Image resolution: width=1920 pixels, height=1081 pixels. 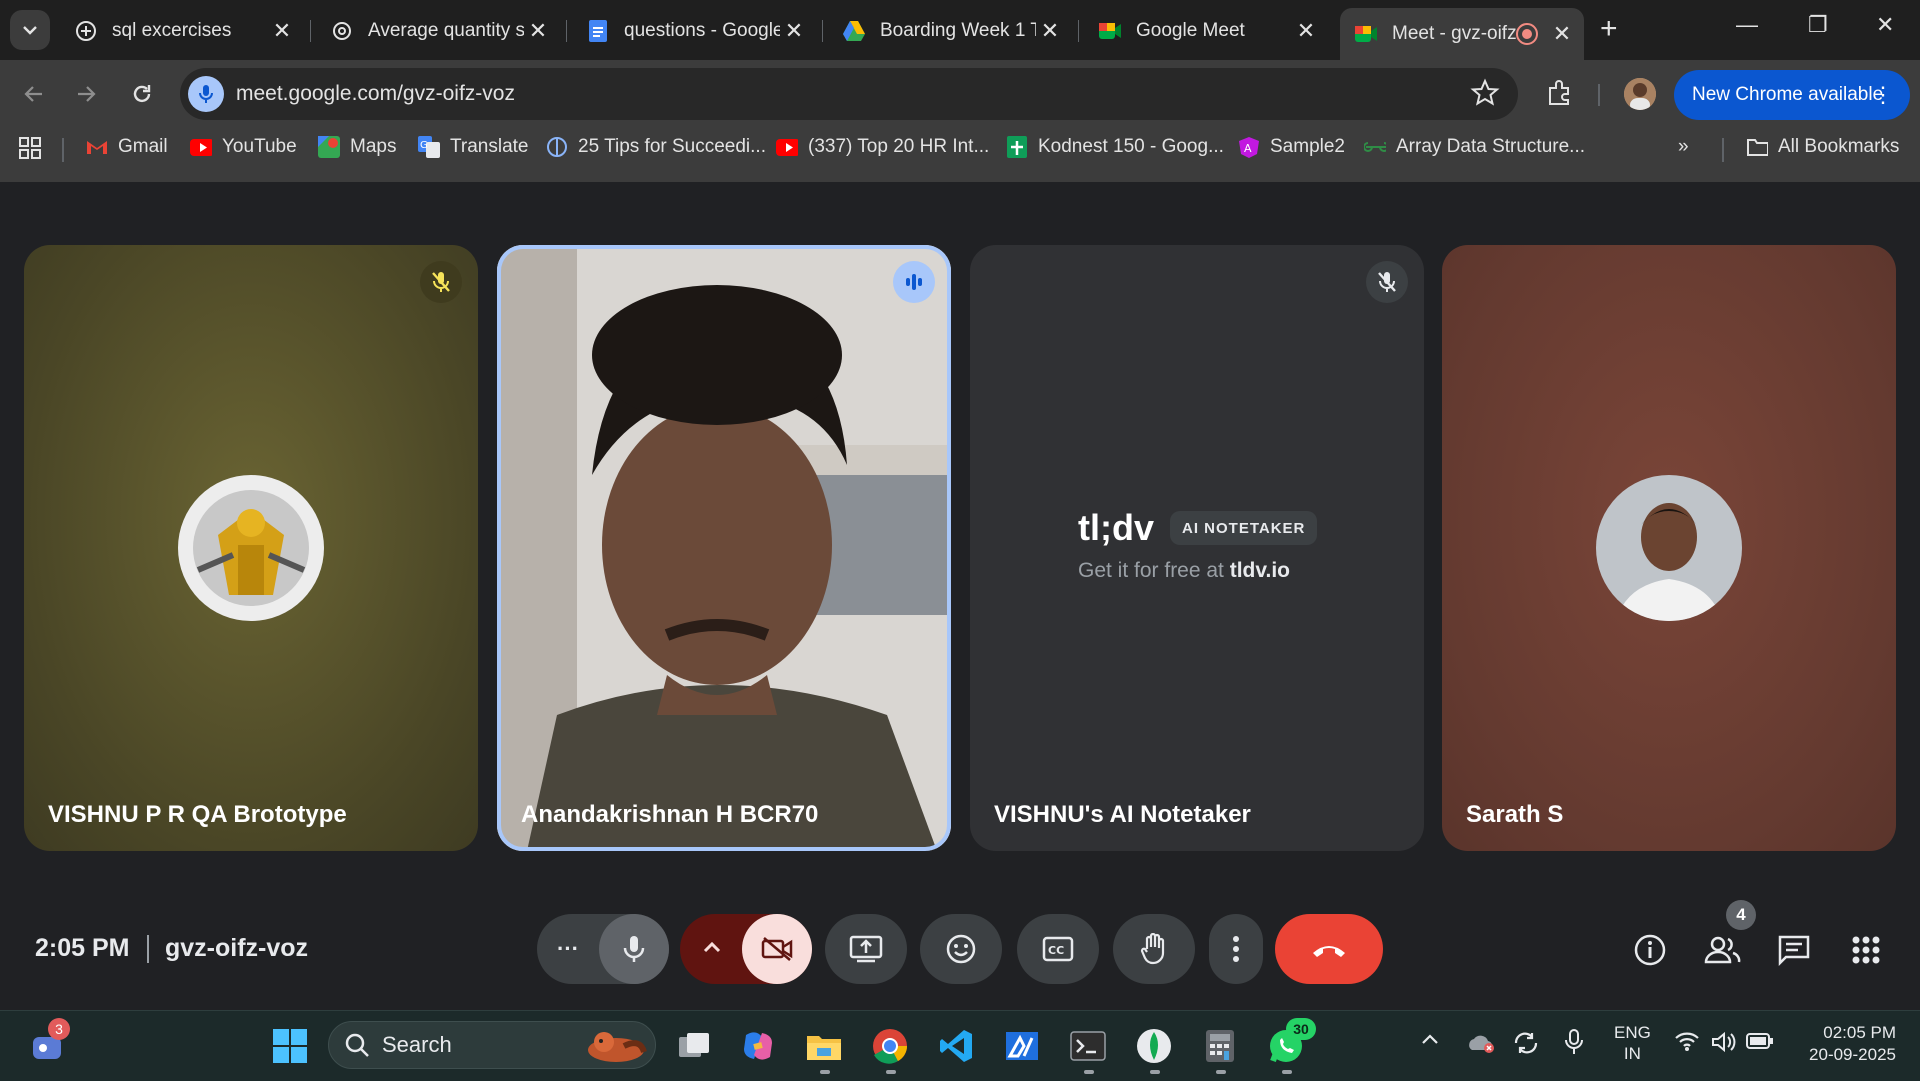 What do you see at coordinates (310, 31) in the screenshot?
I see `tab-separator` at bounding box center [310, 31].